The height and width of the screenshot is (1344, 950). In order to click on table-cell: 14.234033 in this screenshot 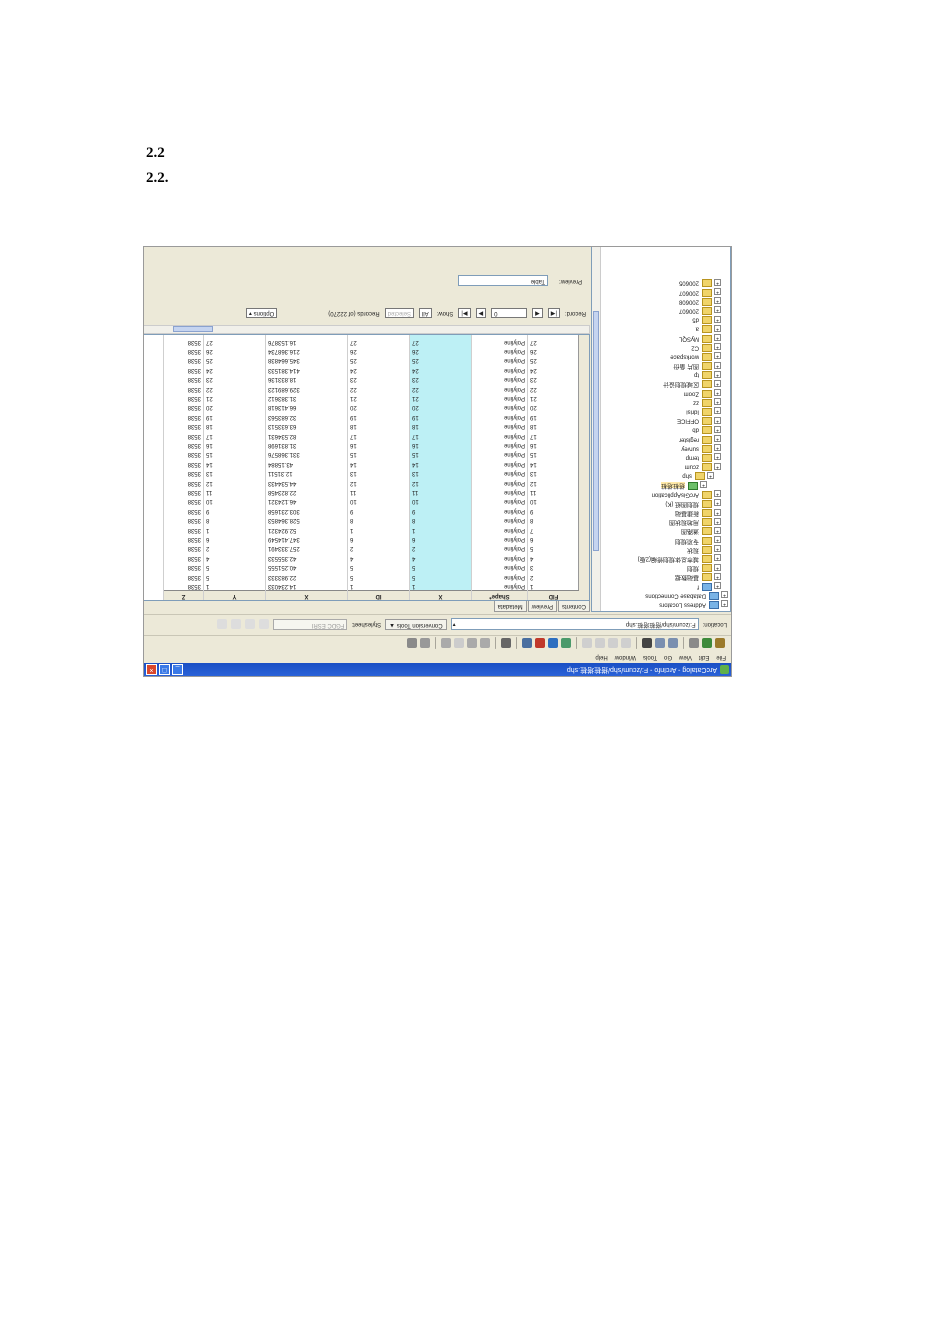, I will do `click(306, 585)`.